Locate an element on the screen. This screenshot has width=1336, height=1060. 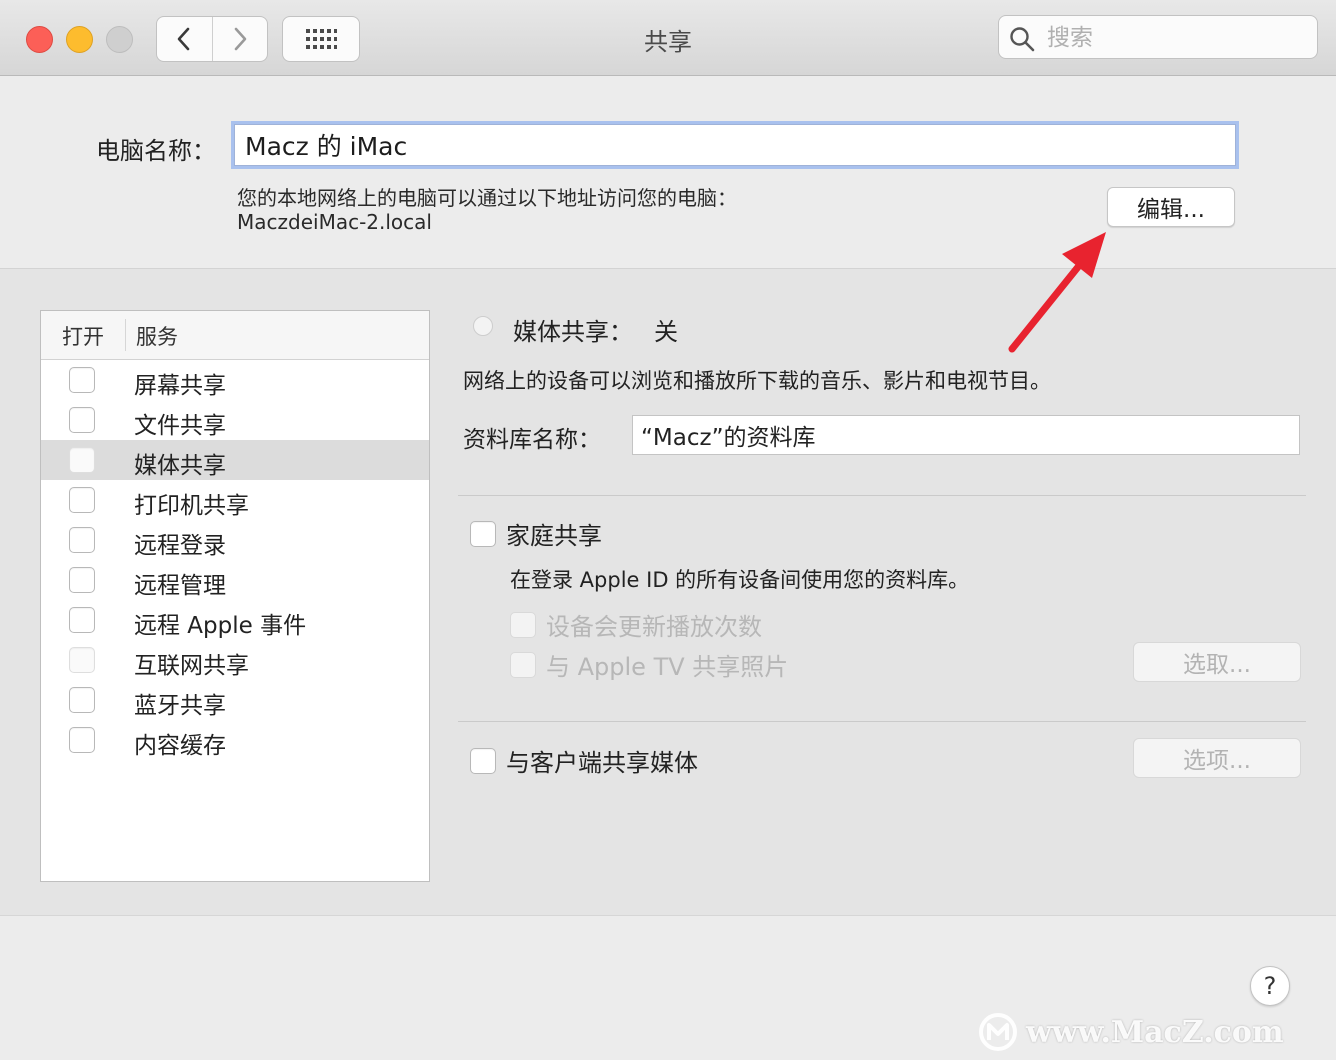
service-row-bluetooth-sharing: 蓝牙共享 is located at coordinates (235, 700).